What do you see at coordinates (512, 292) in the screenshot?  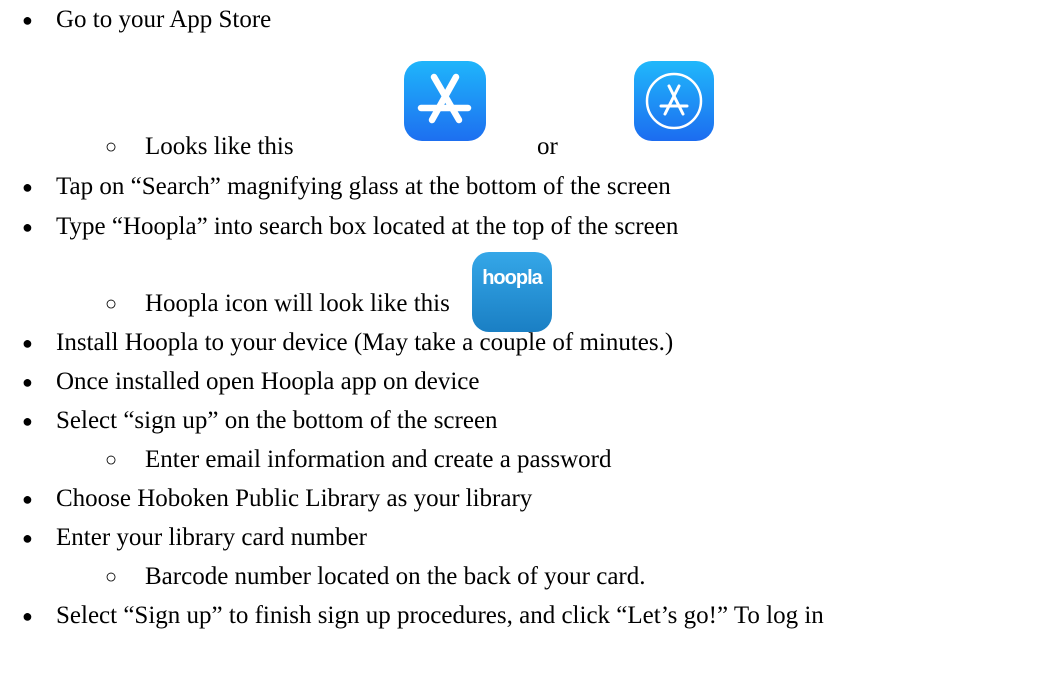 I see `hoopla-app-icon: hoopla` at bounding box center [512, 292].